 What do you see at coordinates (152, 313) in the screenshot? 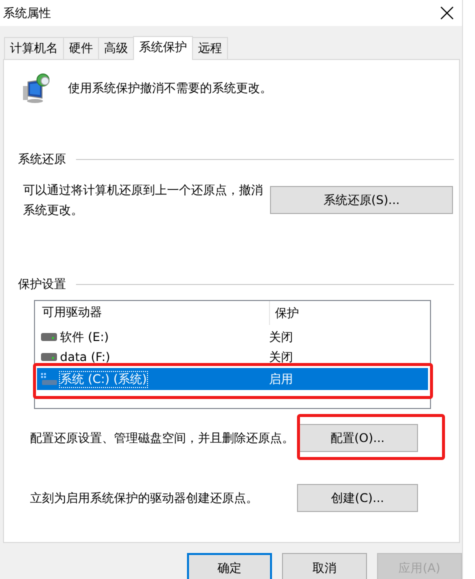
I see `column-header: 可用驱动器` at bounding box center [152, 313].